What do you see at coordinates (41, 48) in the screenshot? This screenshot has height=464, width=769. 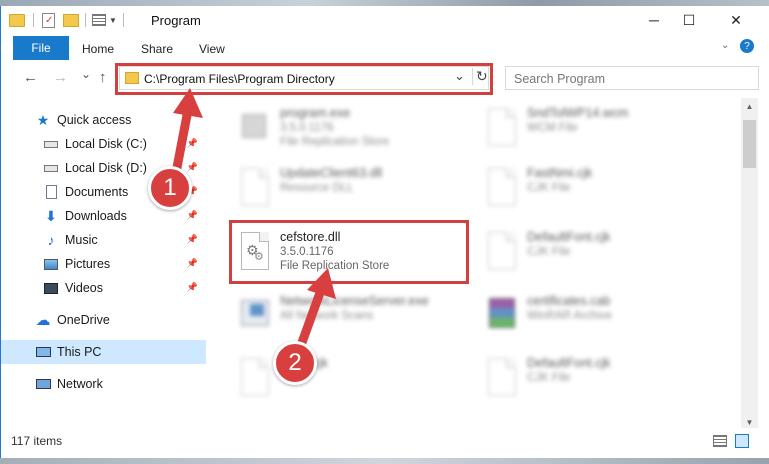 I see `tab-file: File` at bounding box center [41, 48].